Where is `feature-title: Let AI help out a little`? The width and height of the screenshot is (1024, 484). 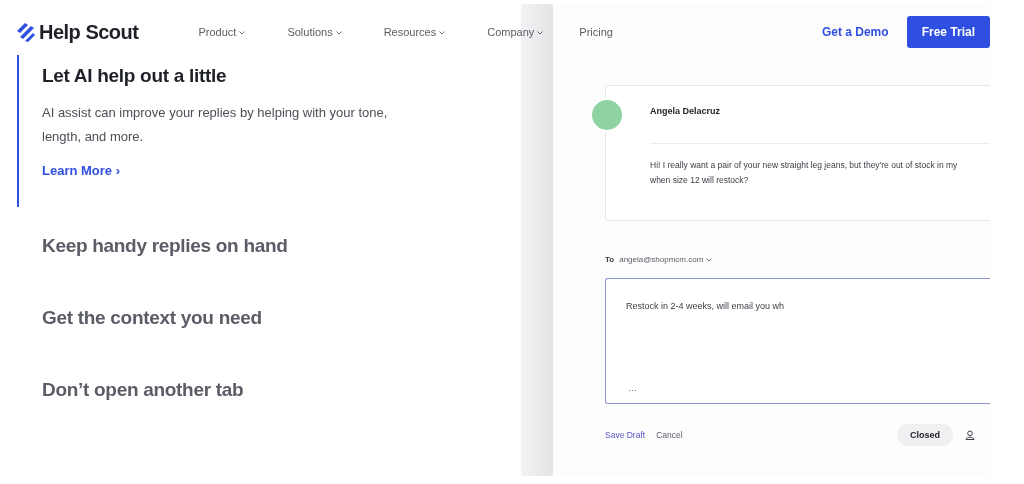 feature-title: Let AI help out a little is located at coordinates (135, 76).